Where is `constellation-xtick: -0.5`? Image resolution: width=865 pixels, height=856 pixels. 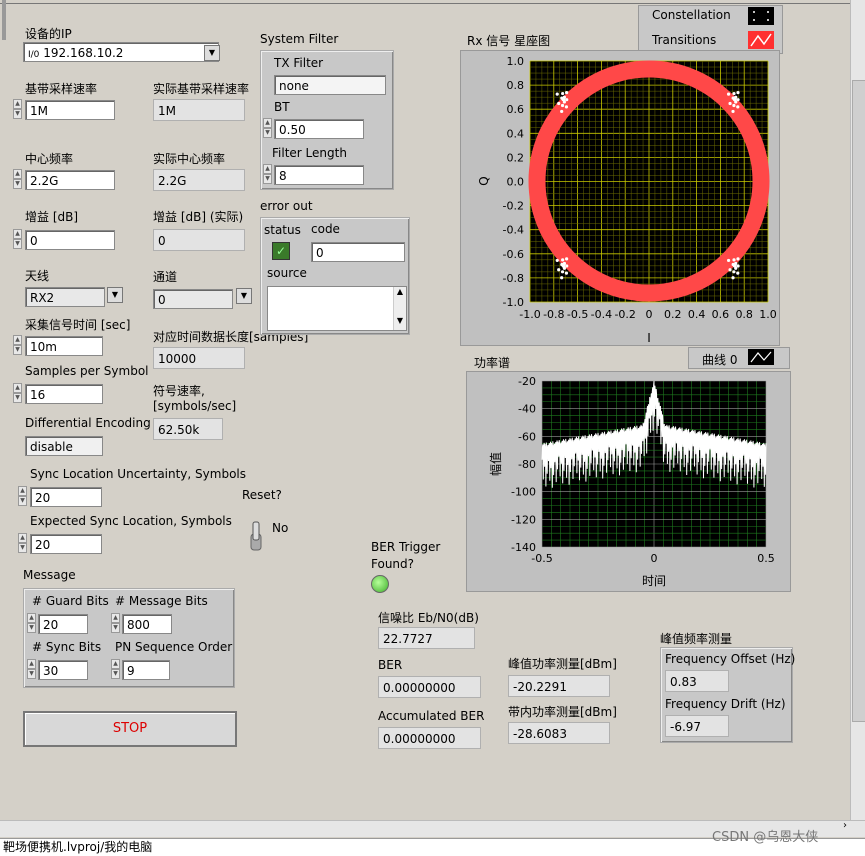
constellation-xtick: -0.5 is located at coordinates (577, 314).